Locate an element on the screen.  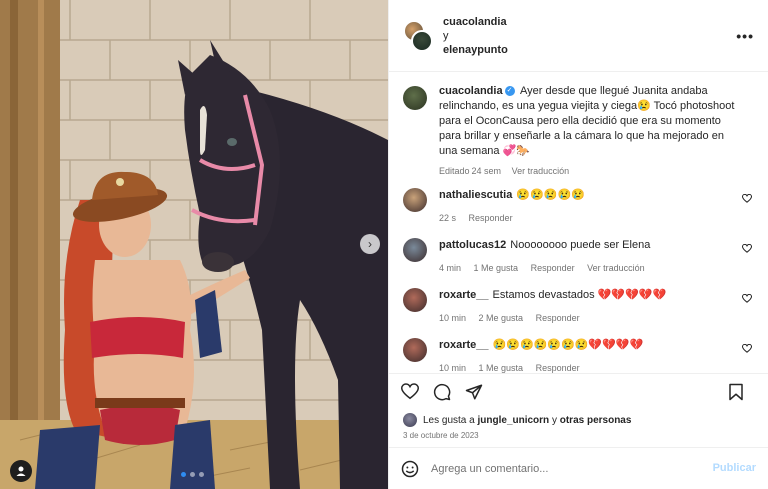
comment-meta: 10 min 1 Me gusta Responder is located at coordinates (584, 367).